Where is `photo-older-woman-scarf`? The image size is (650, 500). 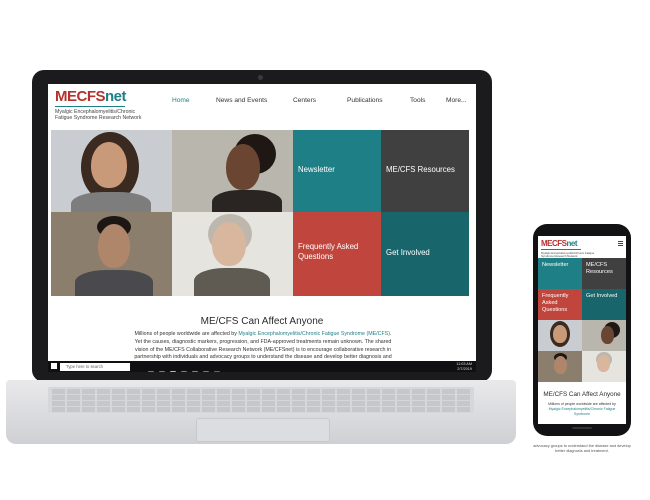 photo-older-woman-scarf is located at coordinates (232, 254).